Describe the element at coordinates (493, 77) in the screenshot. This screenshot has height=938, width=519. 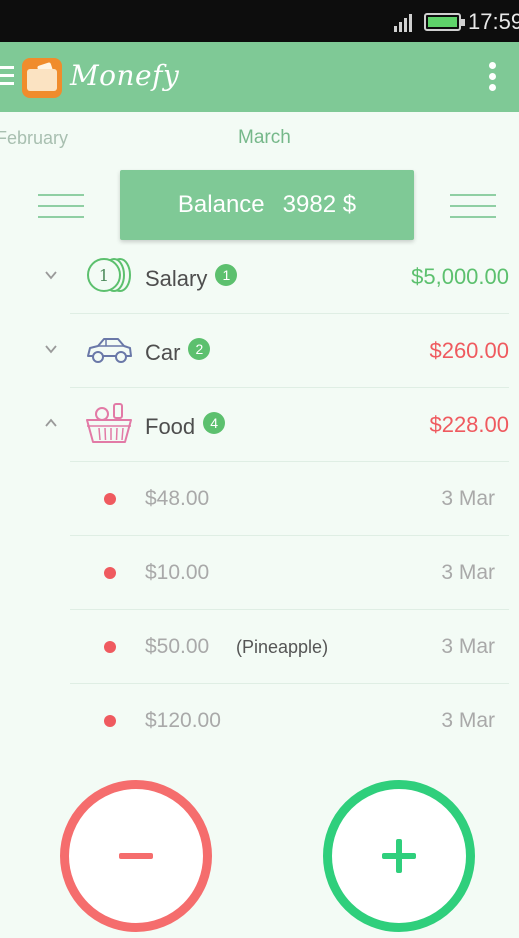
I see `overflow-menu-icon` at that location.